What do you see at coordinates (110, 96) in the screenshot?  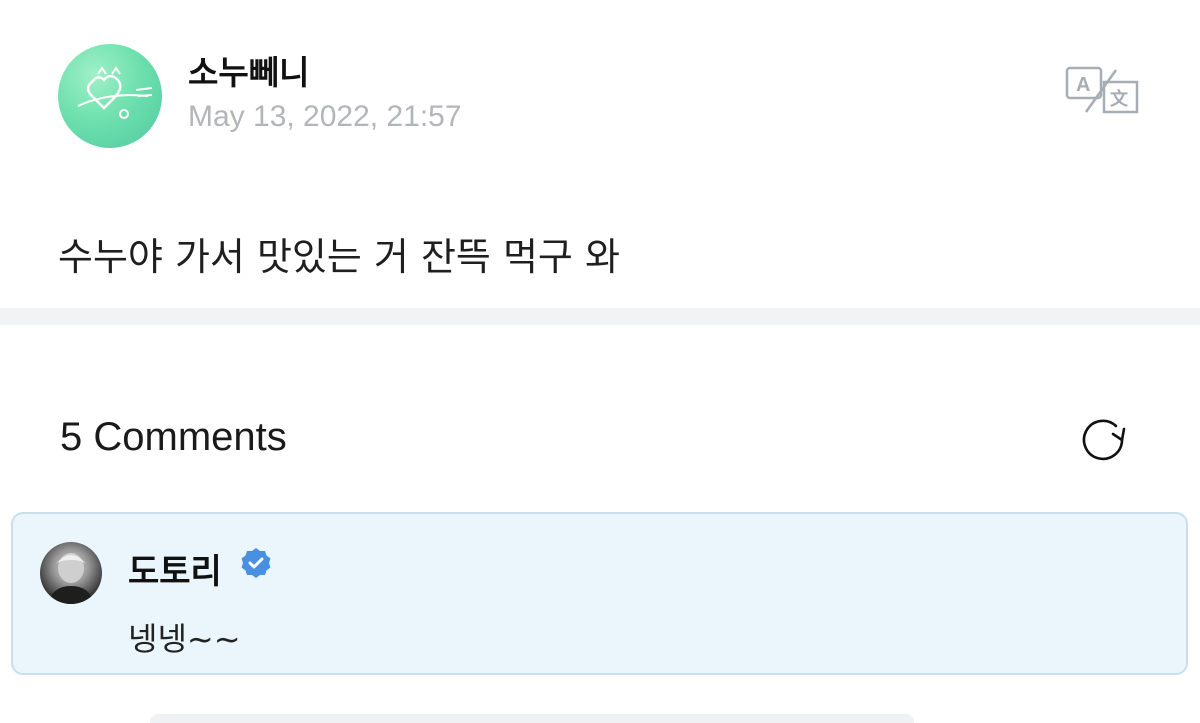 I see `author-avatar` at bounding box center [110, 96].